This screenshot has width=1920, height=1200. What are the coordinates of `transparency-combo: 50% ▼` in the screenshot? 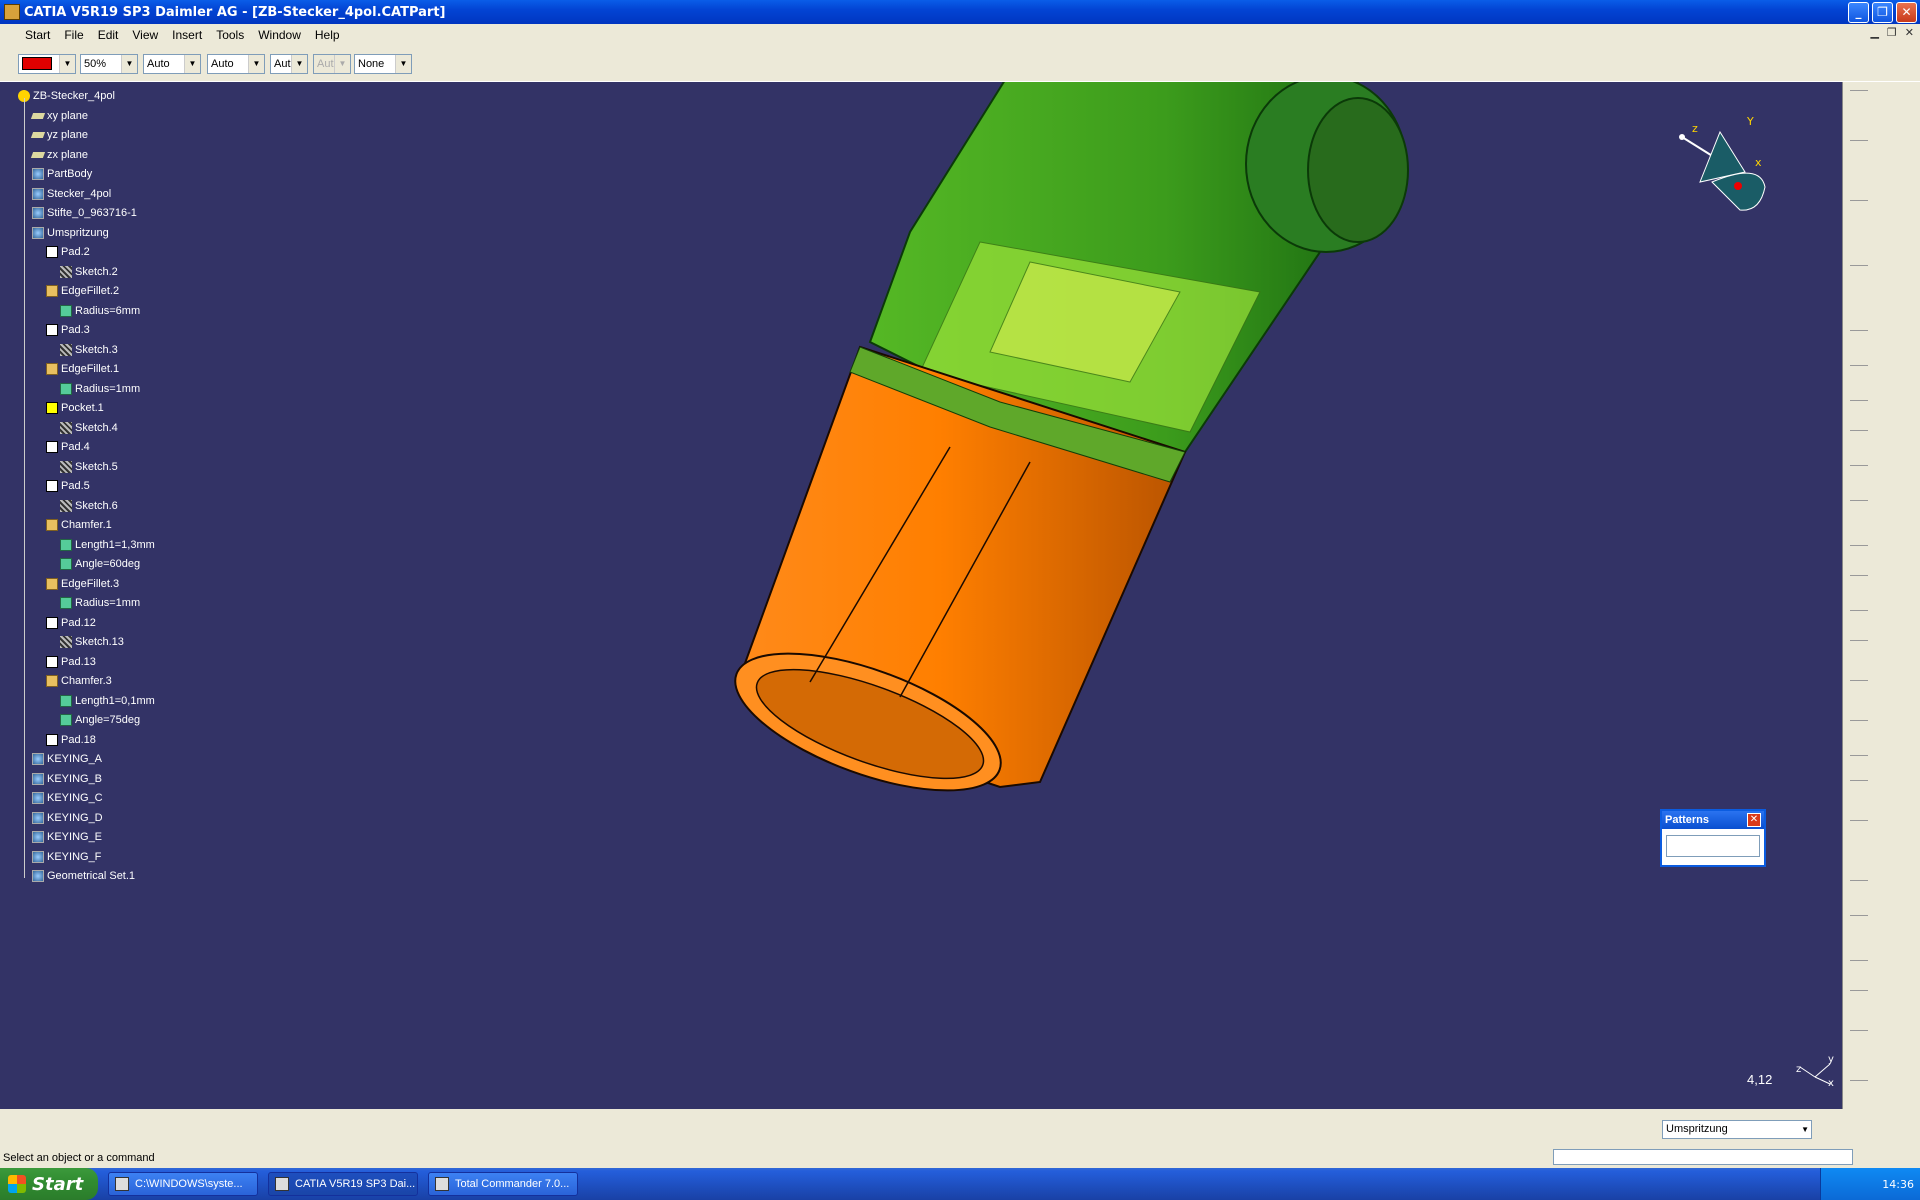 It's located at (109, 64).